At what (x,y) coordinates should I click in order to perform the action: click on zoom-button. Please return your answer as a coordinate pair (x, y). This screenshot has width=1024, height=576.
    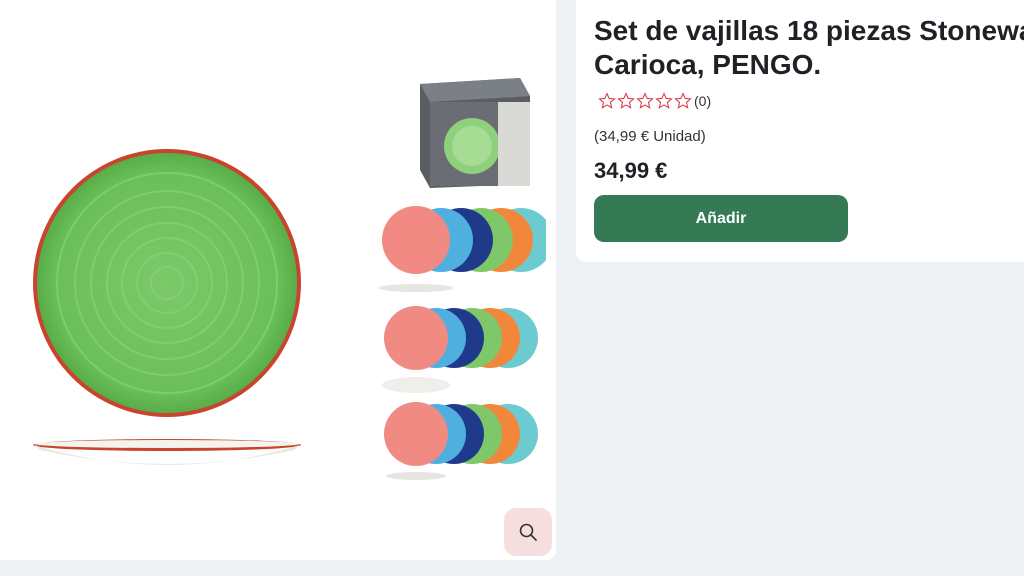
    Looking at the image, I should click on (528, 532).